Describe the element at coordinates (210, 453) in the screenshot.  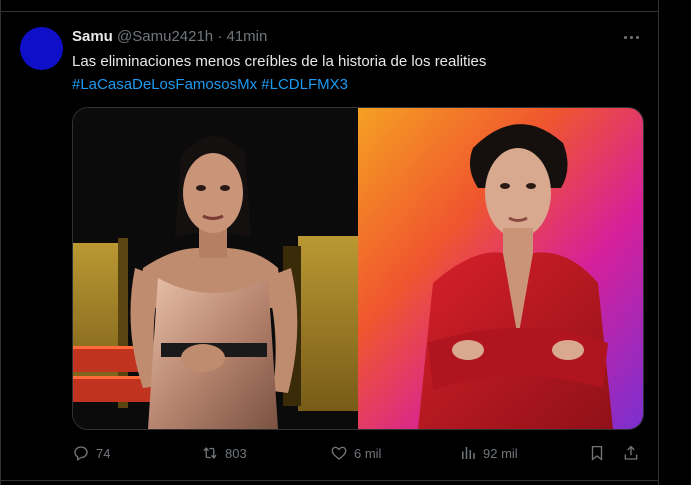
I see `repost-icon` at that location.